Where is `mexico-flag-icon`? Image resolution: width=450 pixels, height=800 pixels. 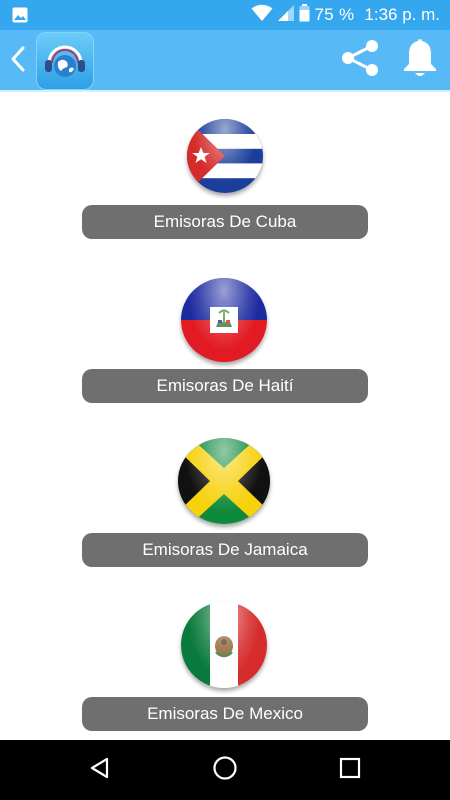 mexico-flag-icon is located at coordinates (224, 645).